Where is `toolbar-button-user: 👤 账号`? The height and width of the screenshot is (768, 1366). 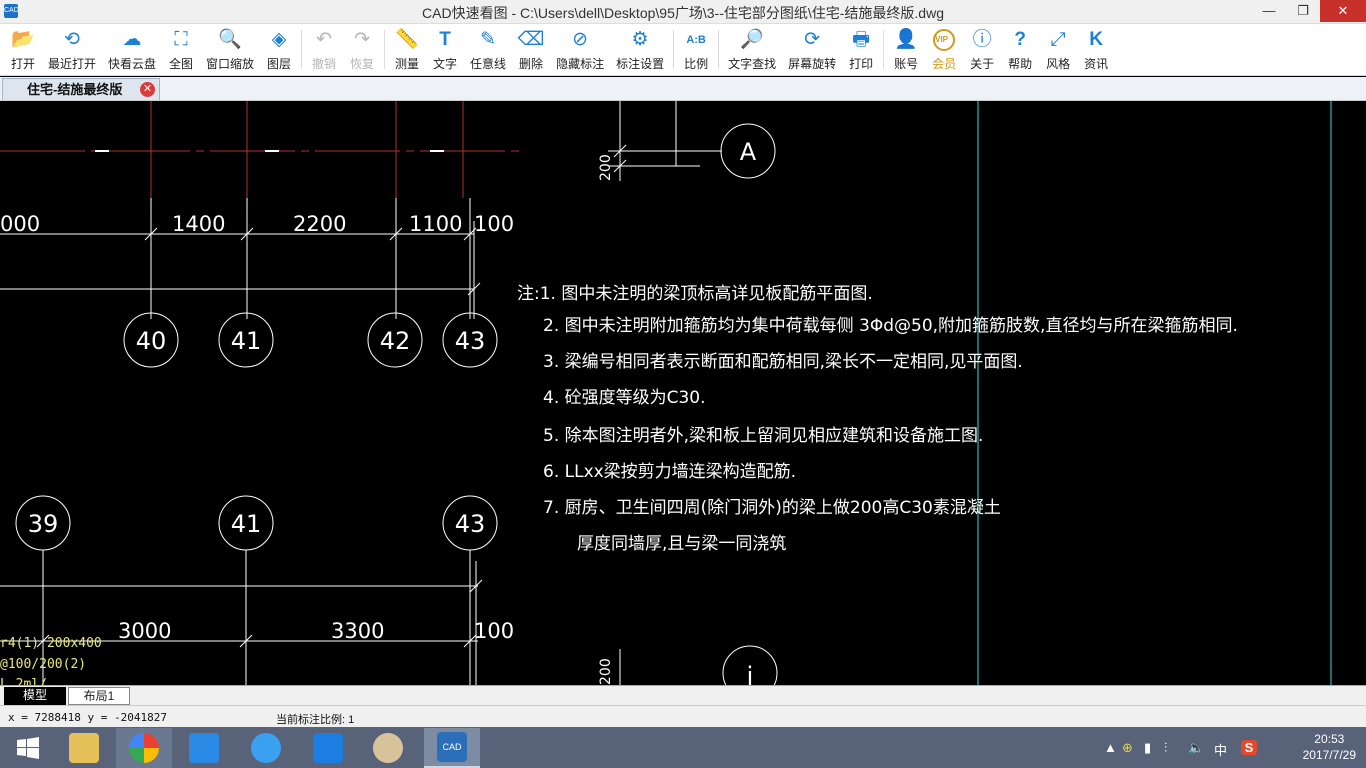 toolbar-button-user: 👤 账号 is located at coordinates (906, 49).